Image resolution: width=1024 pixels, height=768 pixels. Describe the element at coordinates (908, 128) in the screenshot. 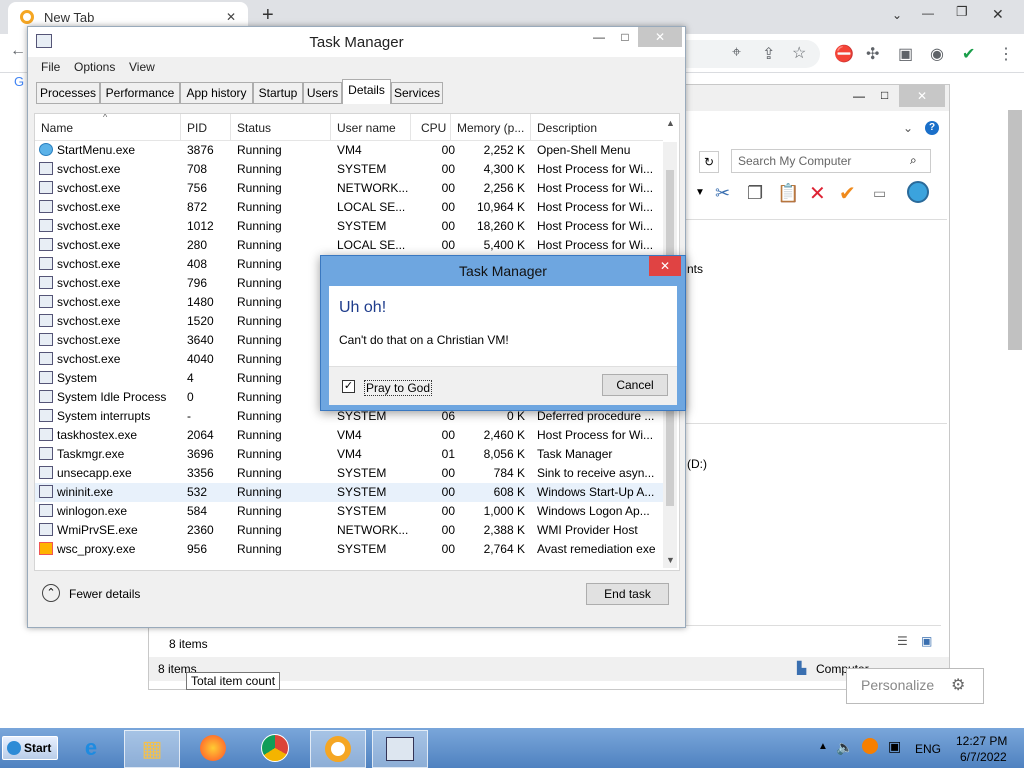

I see `explorer-expand-chevron-icon: ⌄` at that location.